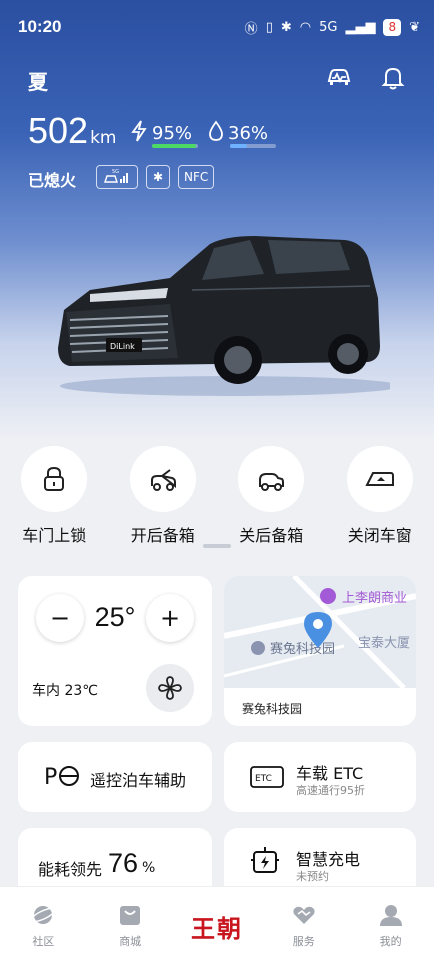  What do you see at coordinates (320, 633) in the screenshot?
I see `map-view: 上李朗商业 赛兔科技园 宝泰大厦` at bounding box center [320, 633].